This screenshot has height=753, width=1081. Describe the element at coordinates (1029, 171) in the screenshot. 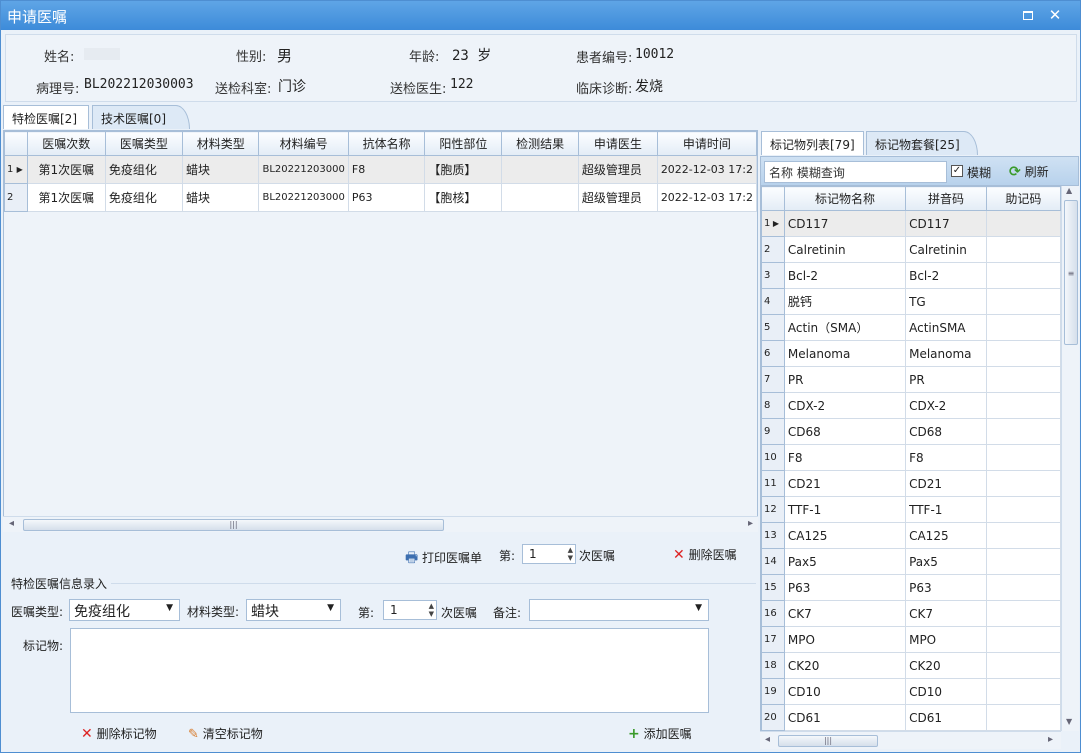

I see `refresh-button: ⟳ 刷新` at that location.